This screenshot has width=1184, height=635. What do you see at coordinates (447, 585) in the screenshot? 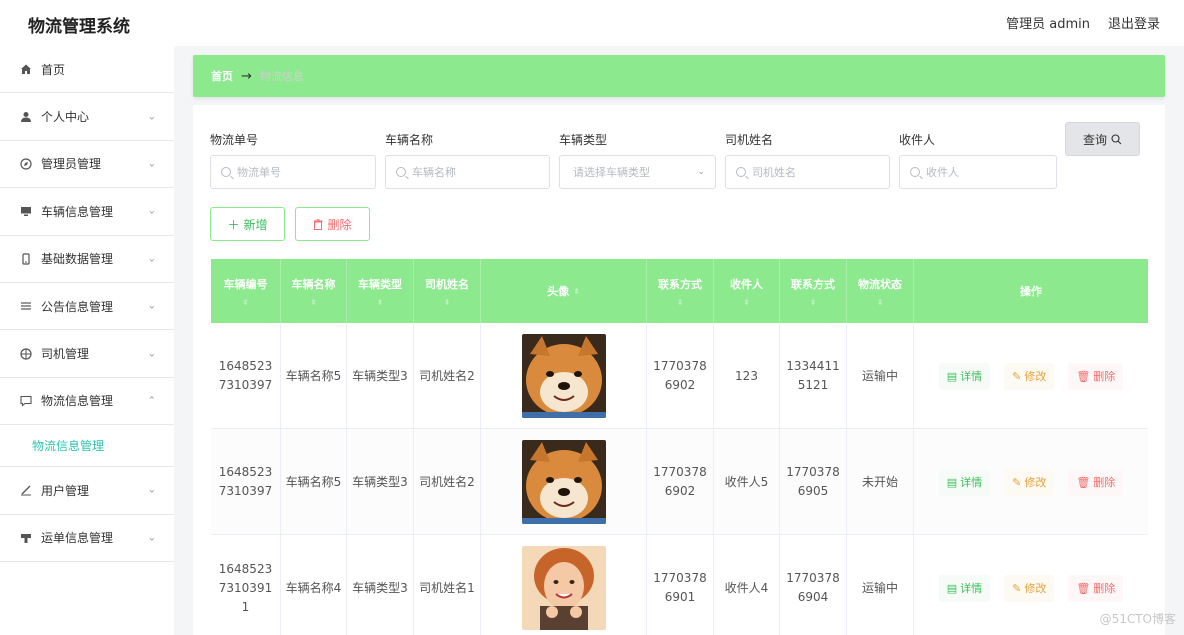
I see `cell-driver: 司机姓名1` at bounding box center [447, 585].